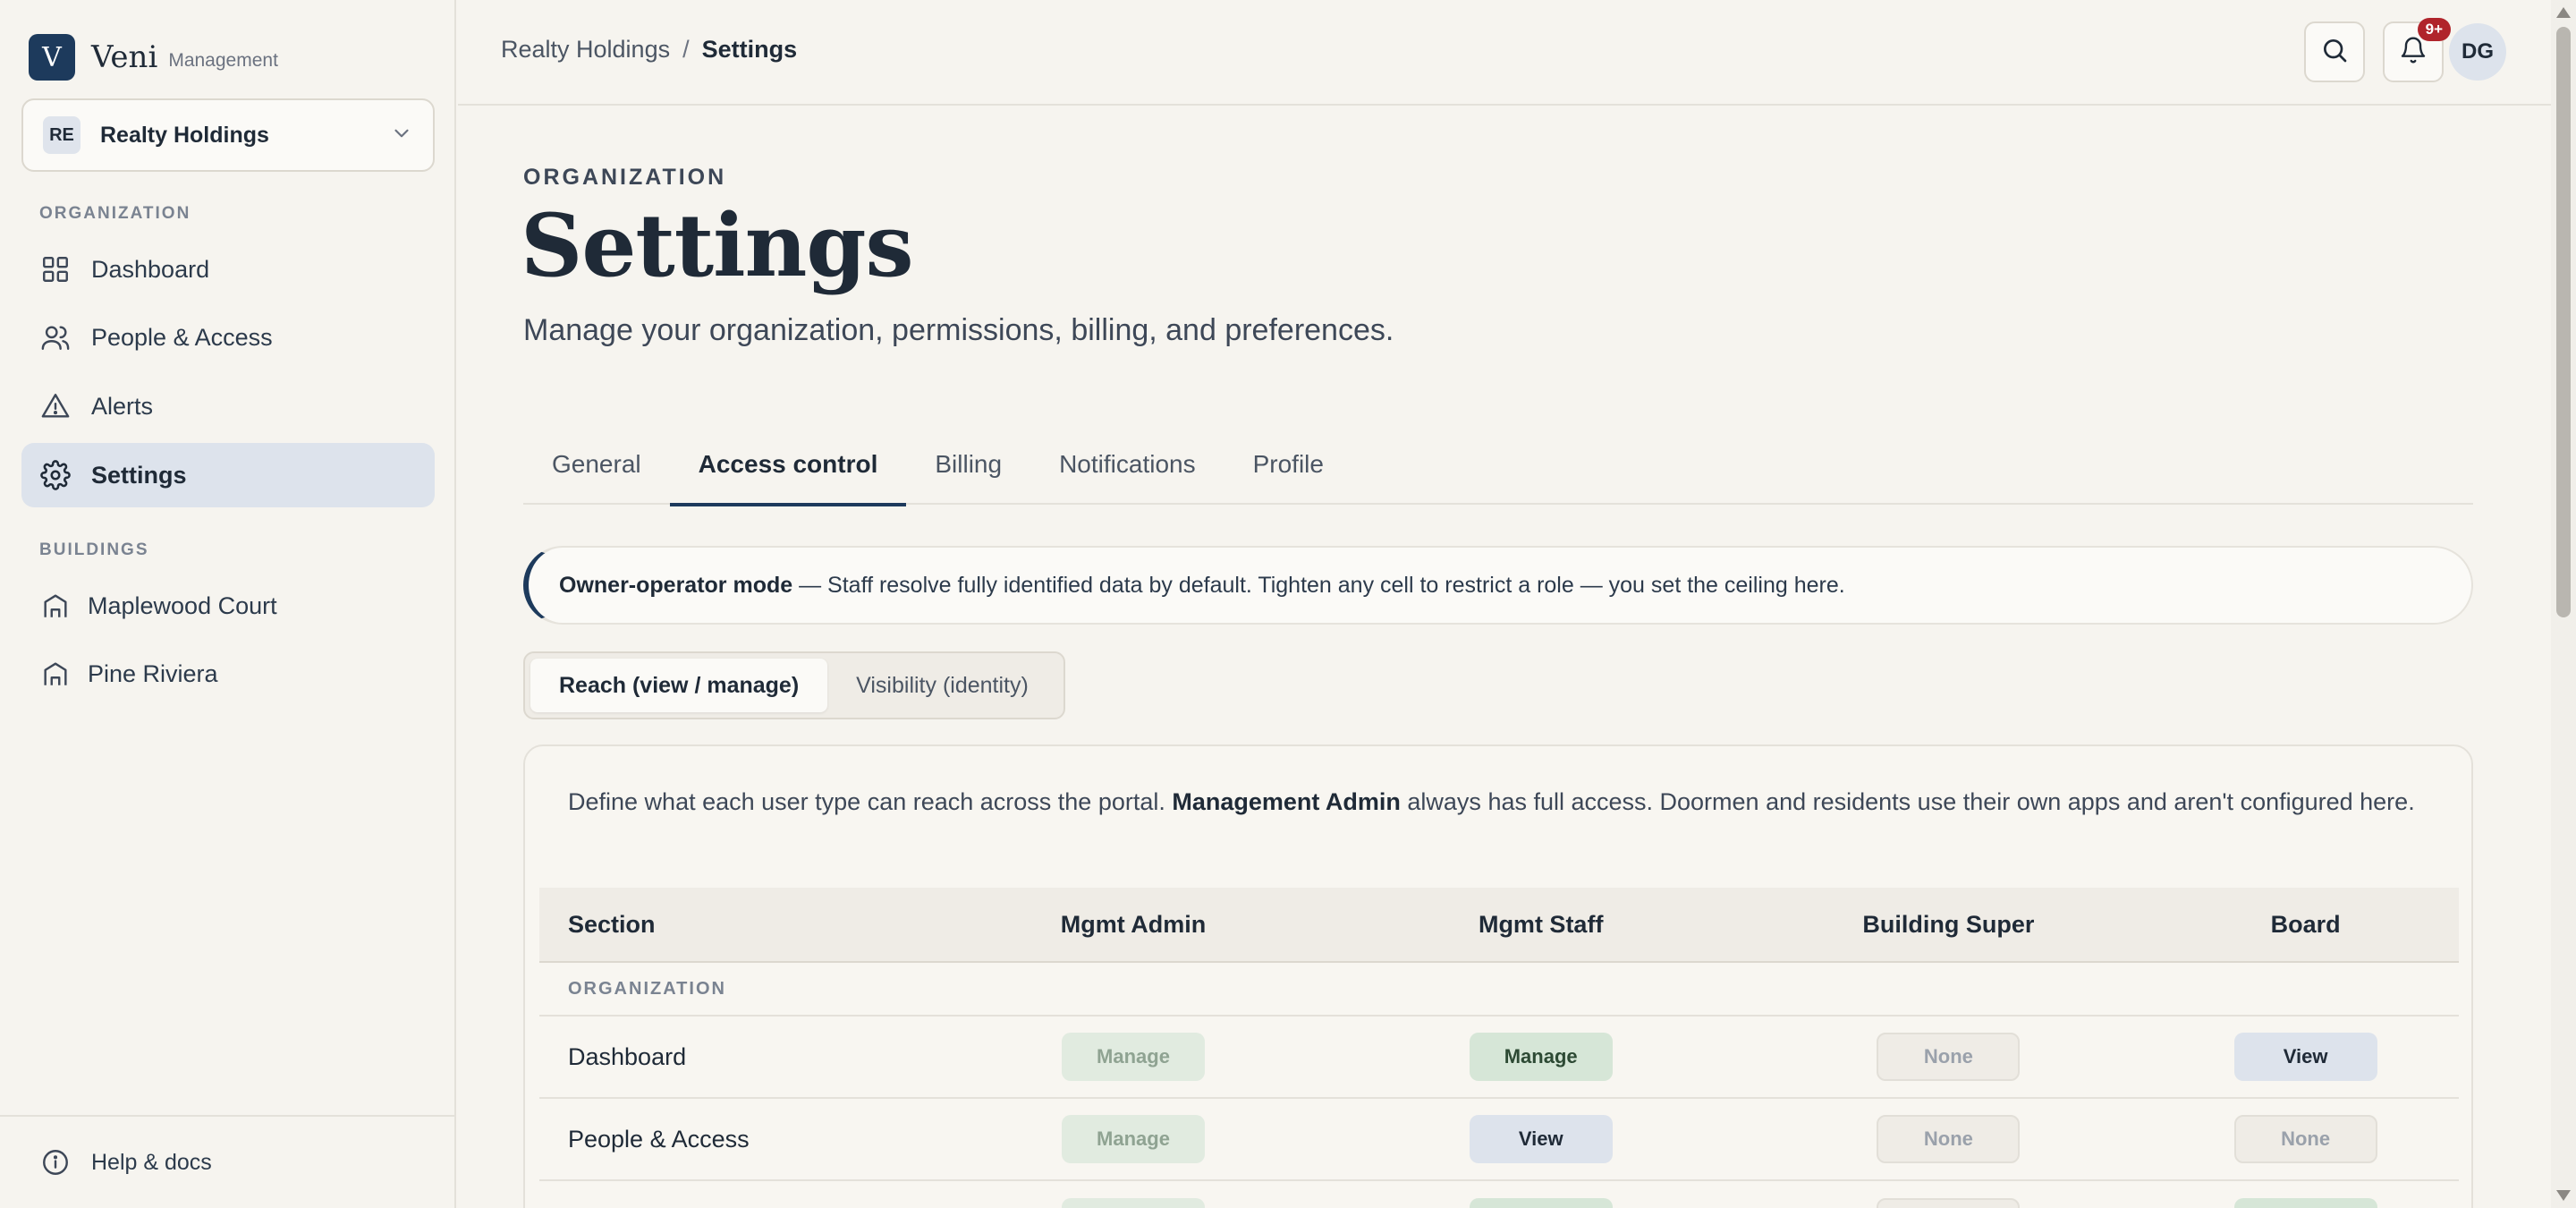 The image size is (2576, 1208). Describe the element at coordinates (676, 585) in the screenshot. I see `callout-title: Owner-operator mode` at that location.